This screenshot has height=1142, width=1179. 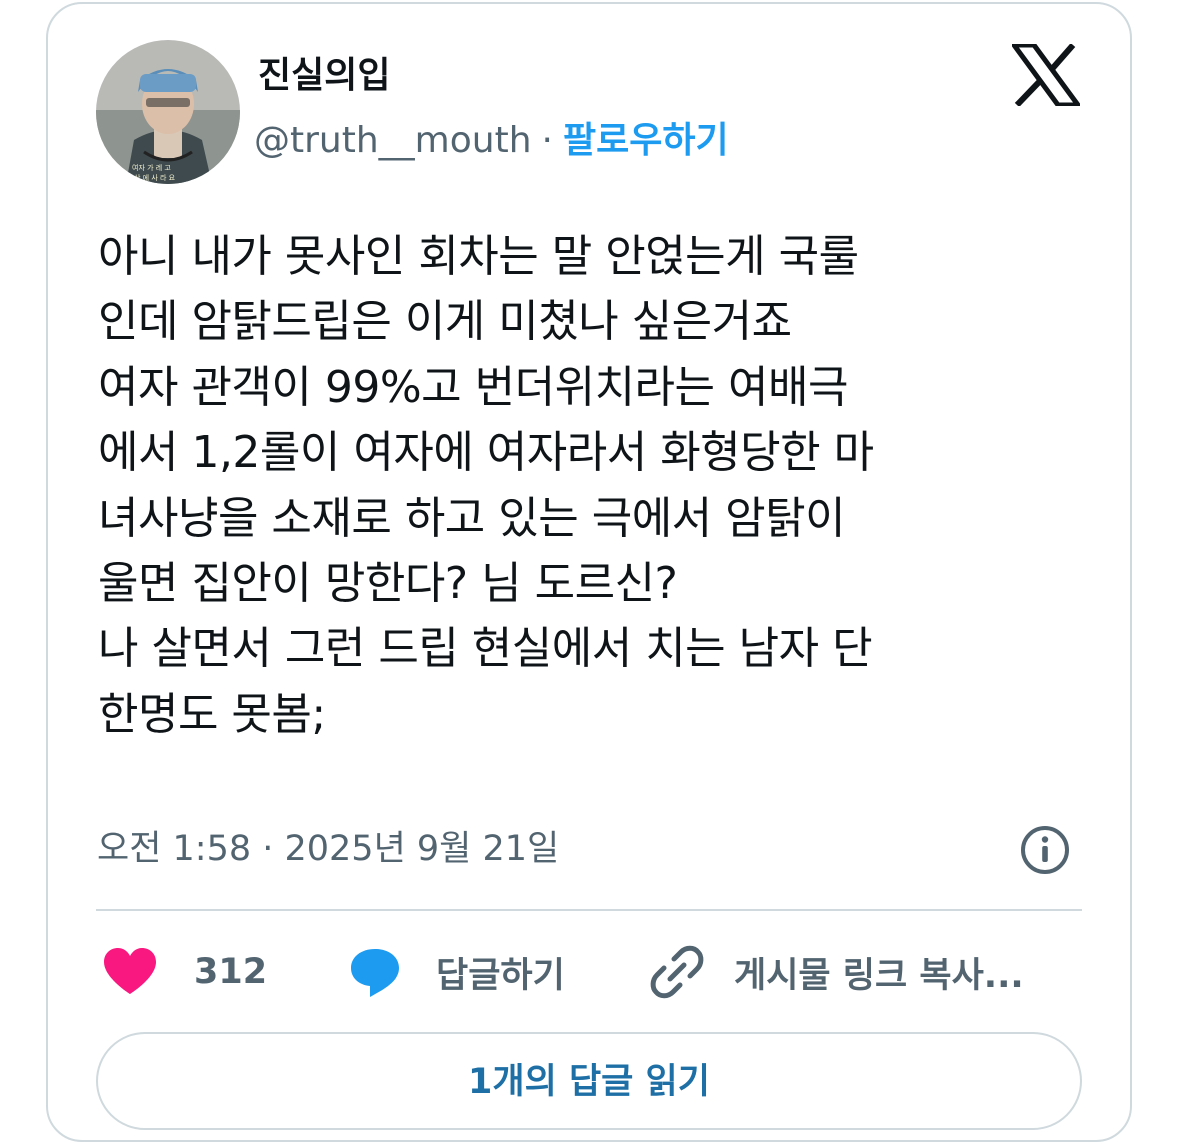 I want to click on read-replies-label: 1개의 답글 읽기, so click(x=589, y=1081).